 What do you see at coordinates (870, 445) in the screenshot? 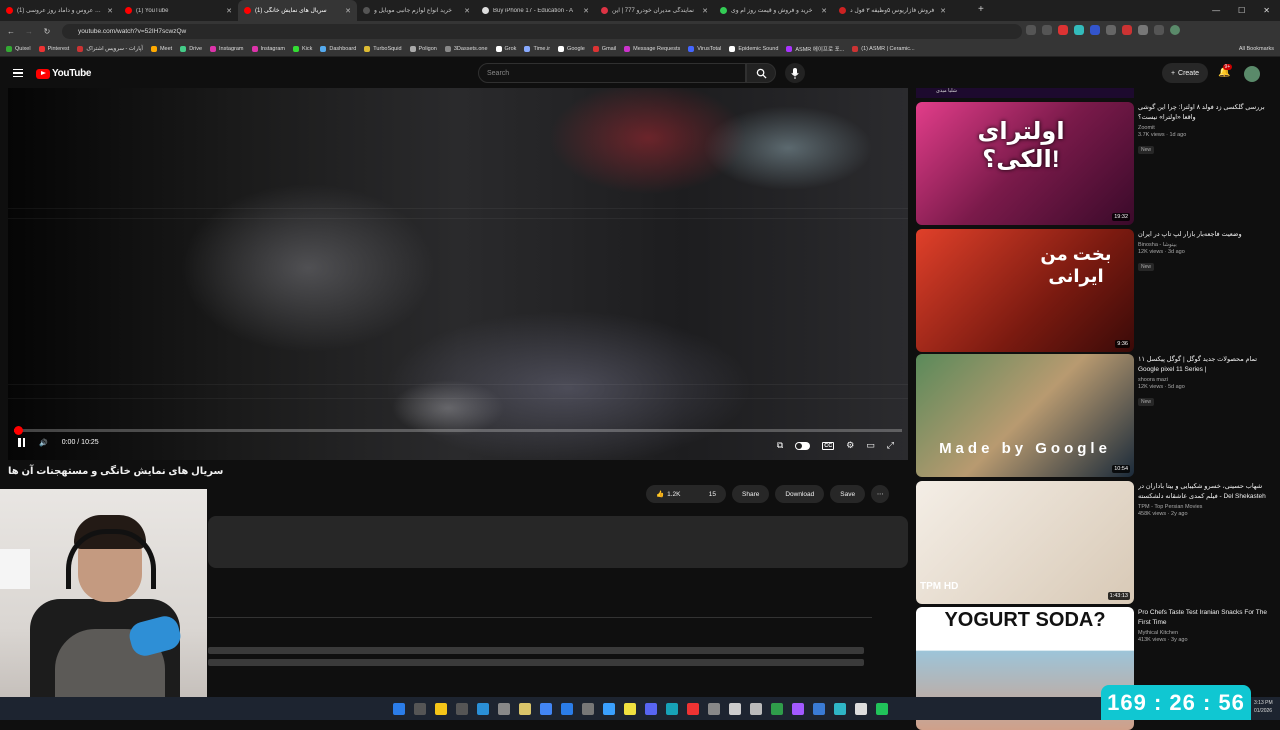
I see `theater-mode-icon: ▭` at bounding box center [870, 445].